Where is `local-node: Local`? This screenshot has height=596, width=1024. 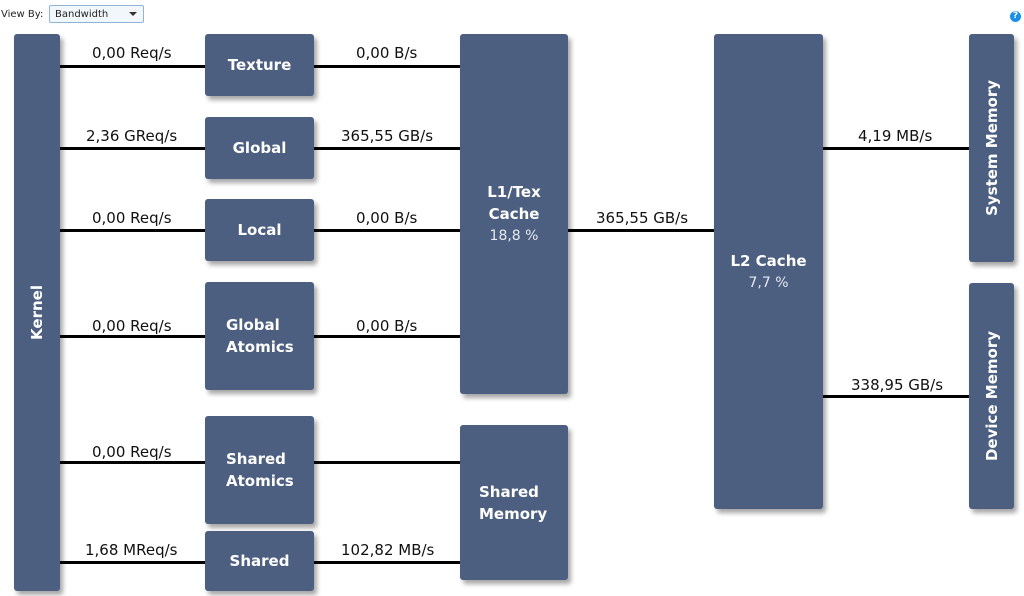 local-node: Local is located at coordinates (259, 230).